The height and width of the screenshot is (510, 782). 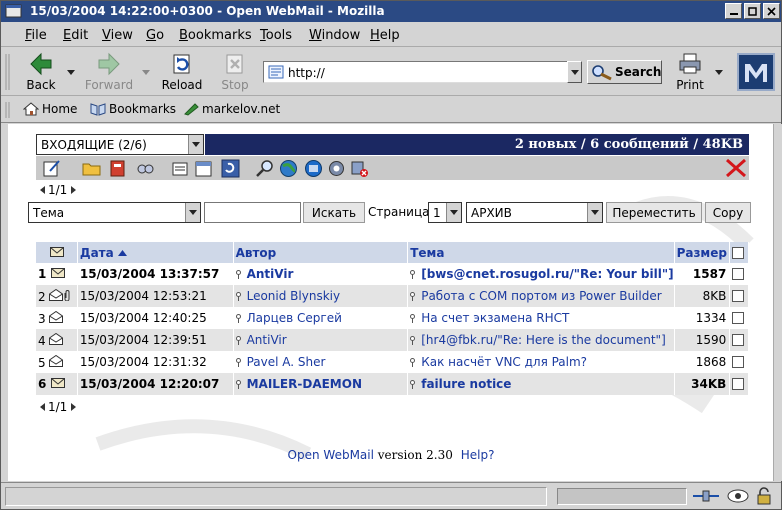 I want to click on reload-button: Reload, so click(x=182, y=72).